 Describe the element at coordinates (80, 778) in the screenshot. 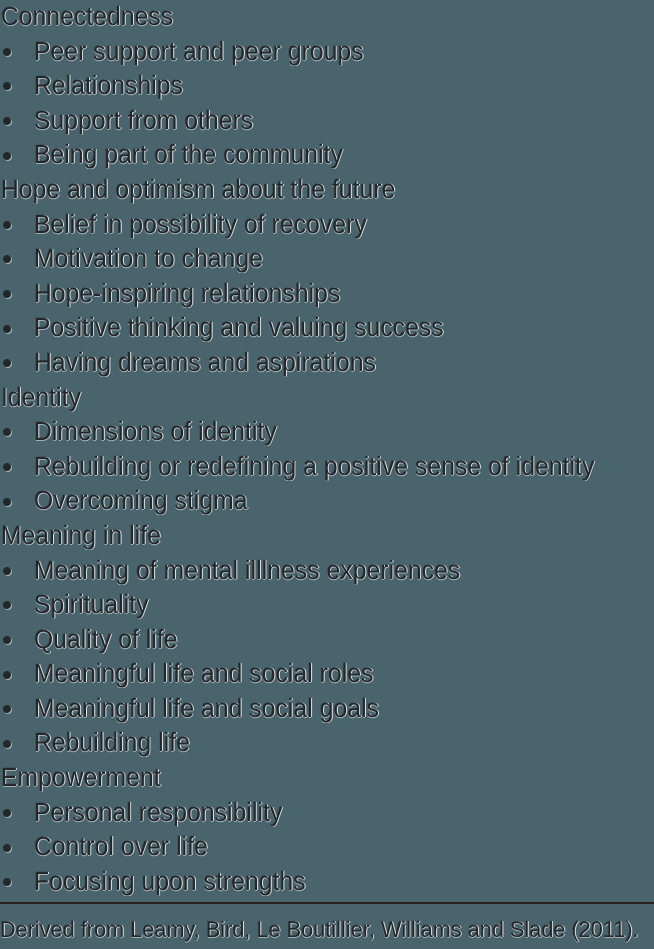

I see `section-heading: Empowerment` at that location.